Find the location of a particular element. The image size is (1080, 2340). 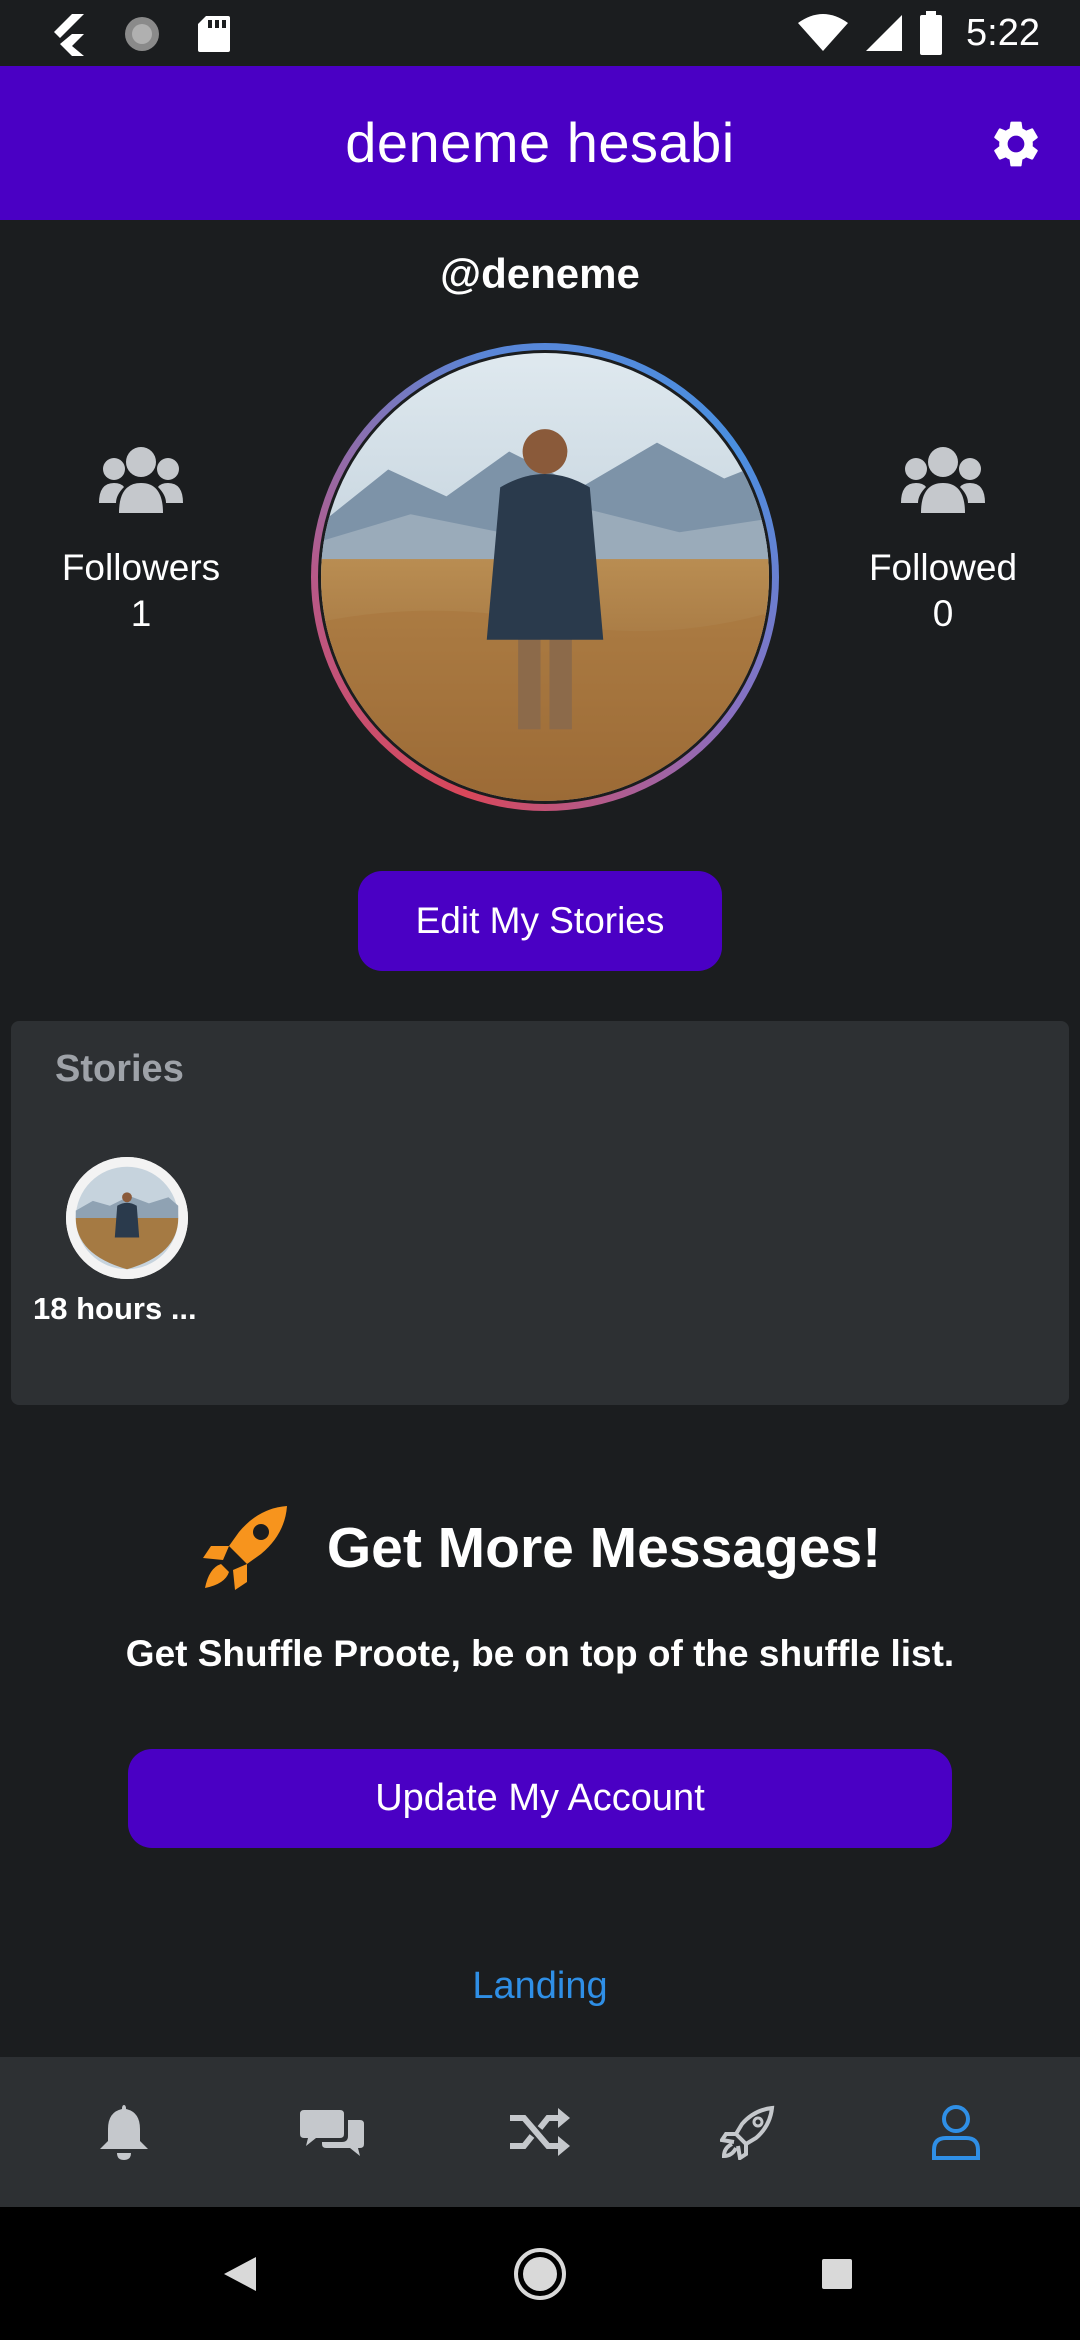

home-icon is located at coordinates (540, 2274).